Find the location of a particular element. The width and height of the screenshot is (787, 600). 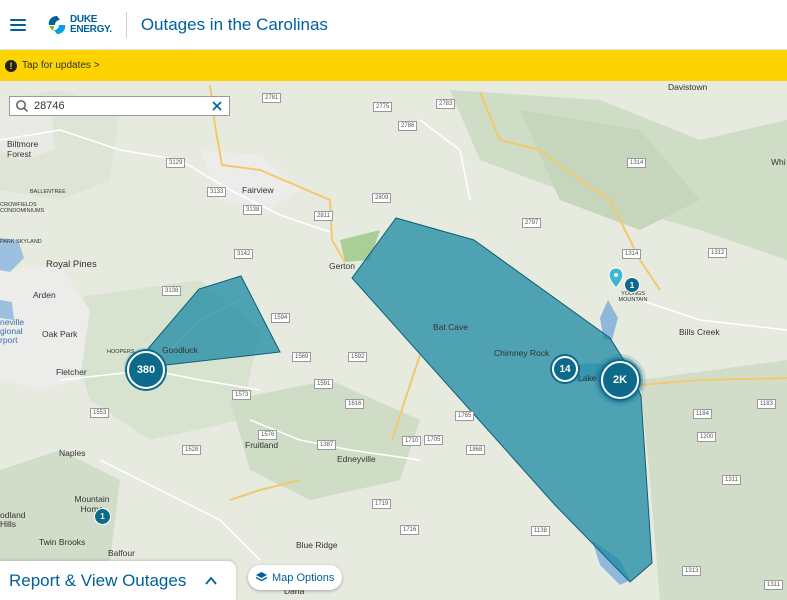

close-icon is located at coordinates (217, 106).